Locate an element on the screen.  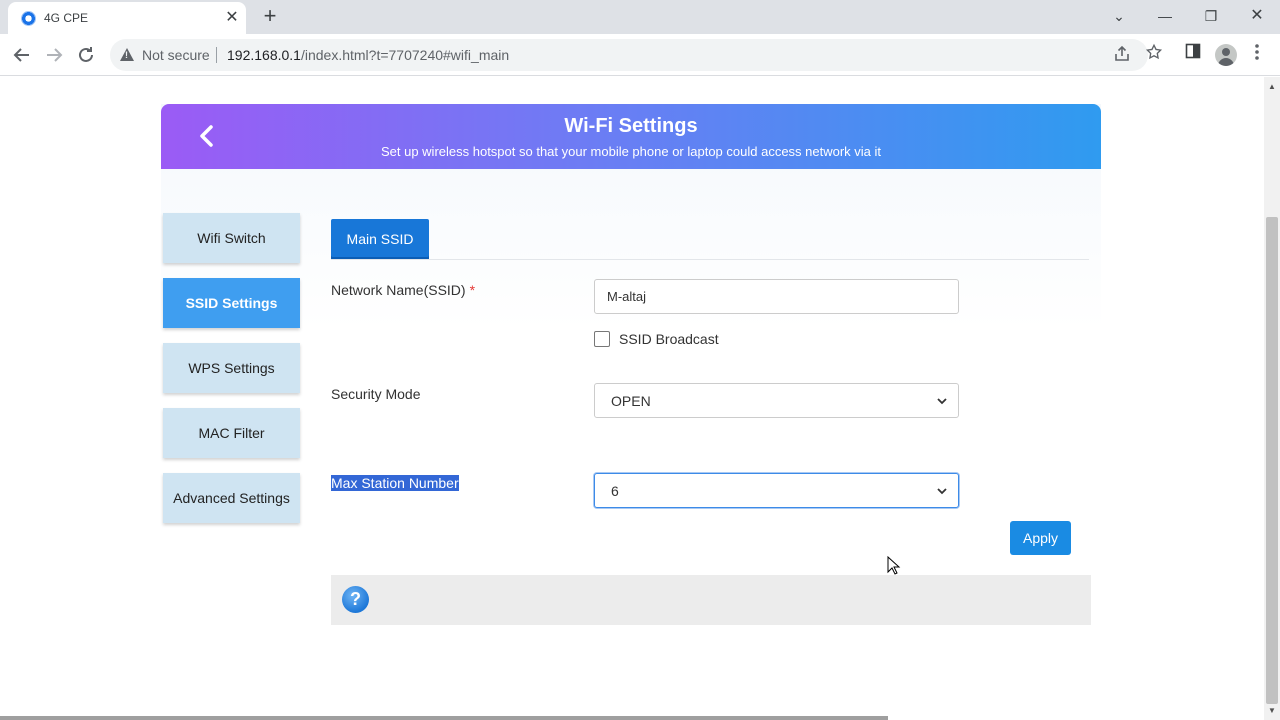
max-station-label-text: Max Station Number is located at coordinates (395, 483).